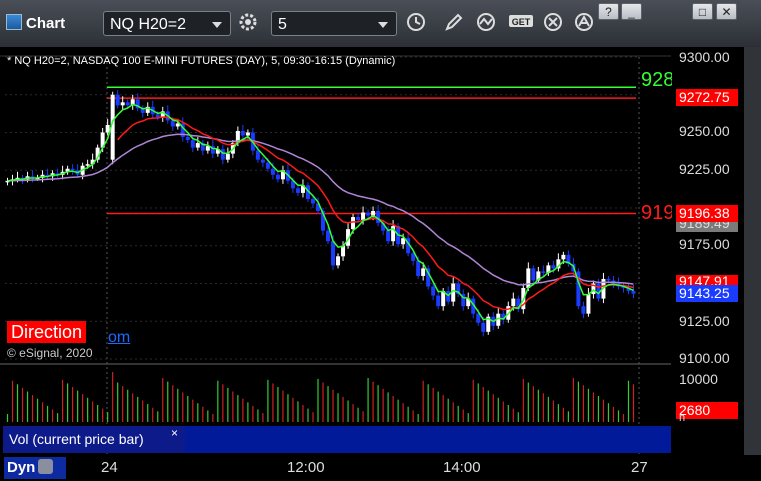  What do you see at coordinates (752, 264) in the screenshot?
I see `right-scroll-edge` at bounding box center [752, 264].